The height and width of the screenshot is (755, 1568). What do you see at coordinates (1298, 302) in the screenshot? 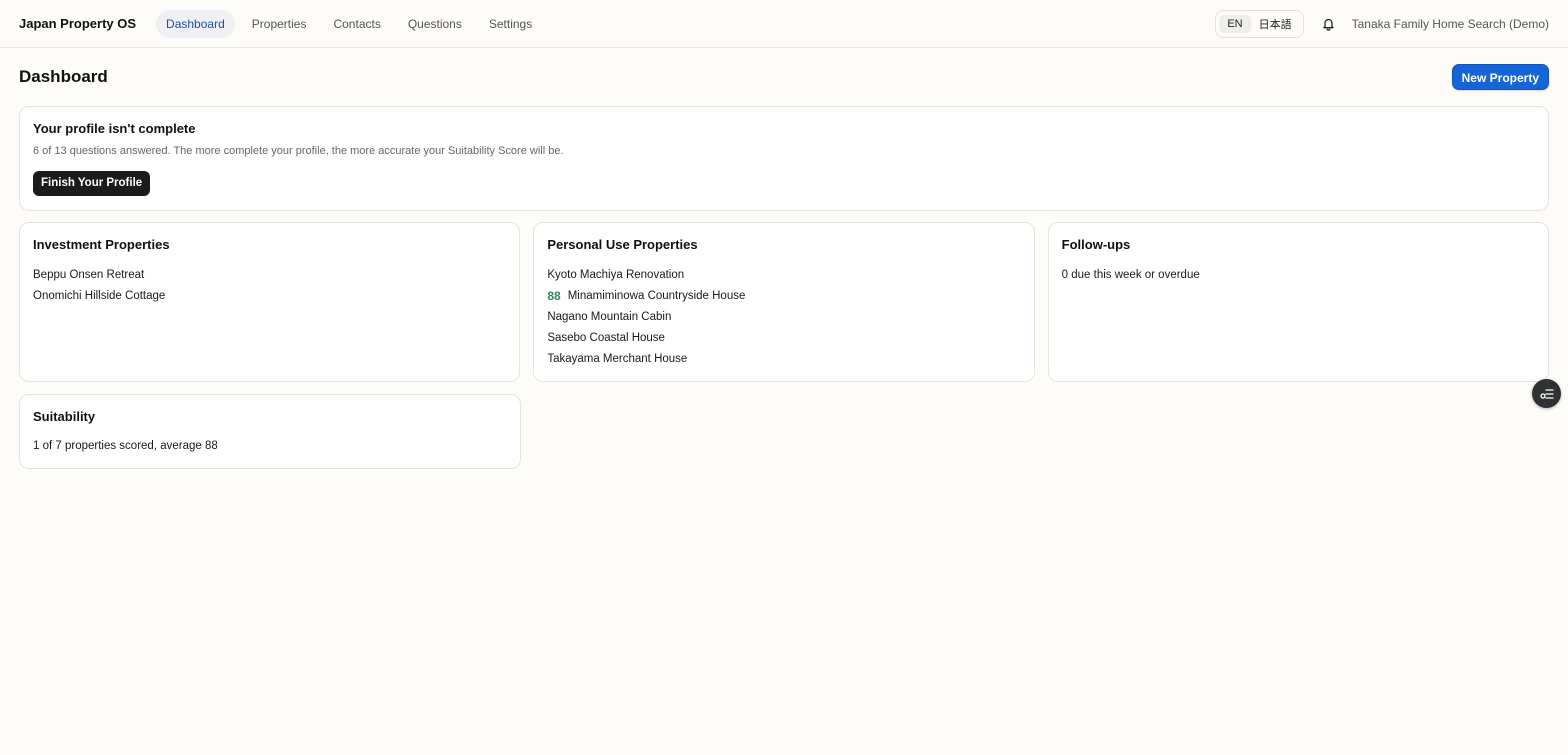
I see `follow-ups-card: Follow-ups 0 due this week or overdue` at bounding box center [1298, 302].